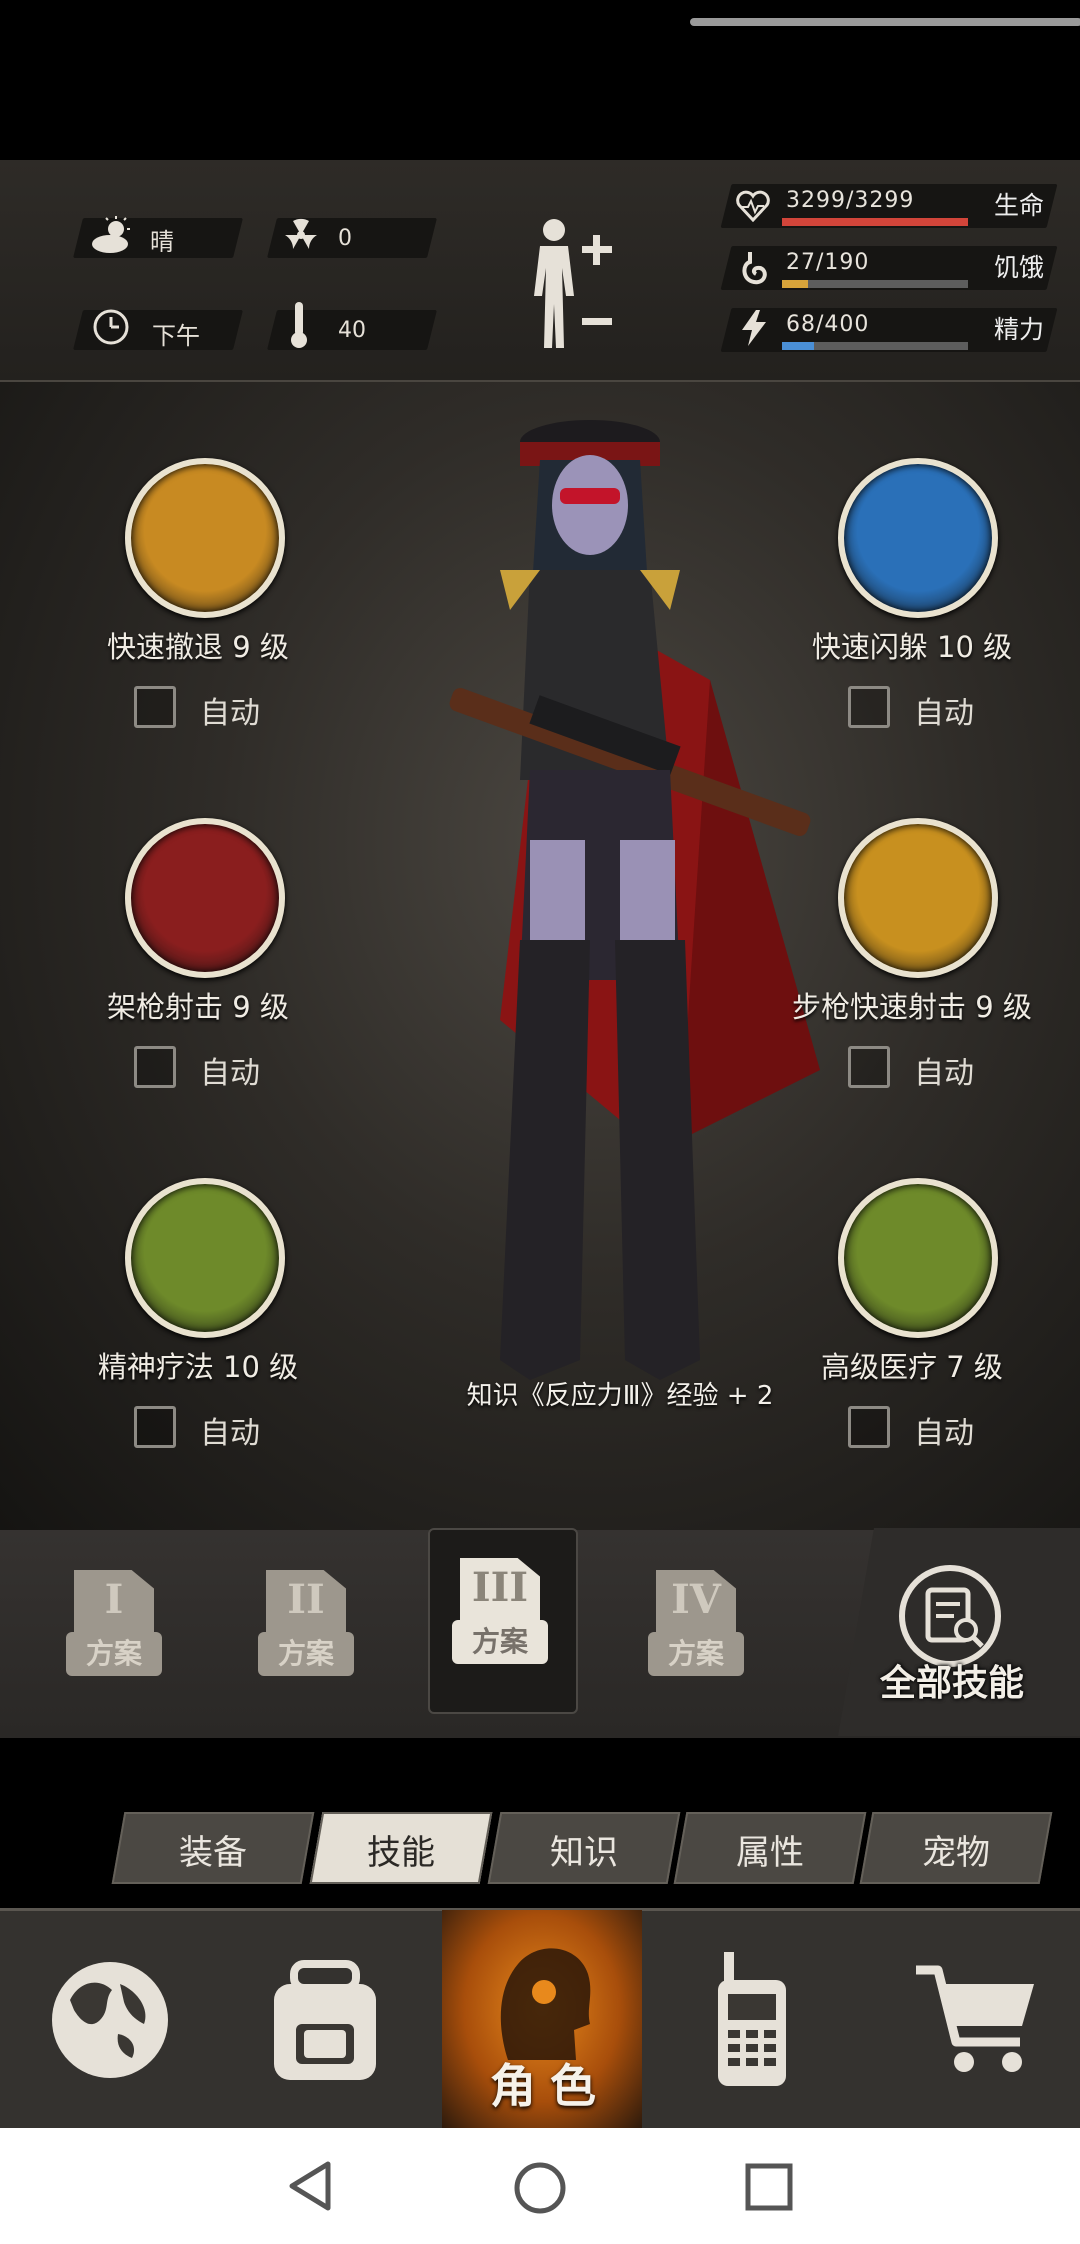 The height and width of the screenshot is (2244, 1080). Describe the element at coordinates (306, 1654) in the screenshot. I see `scheme-2-label: 方案` at that location.